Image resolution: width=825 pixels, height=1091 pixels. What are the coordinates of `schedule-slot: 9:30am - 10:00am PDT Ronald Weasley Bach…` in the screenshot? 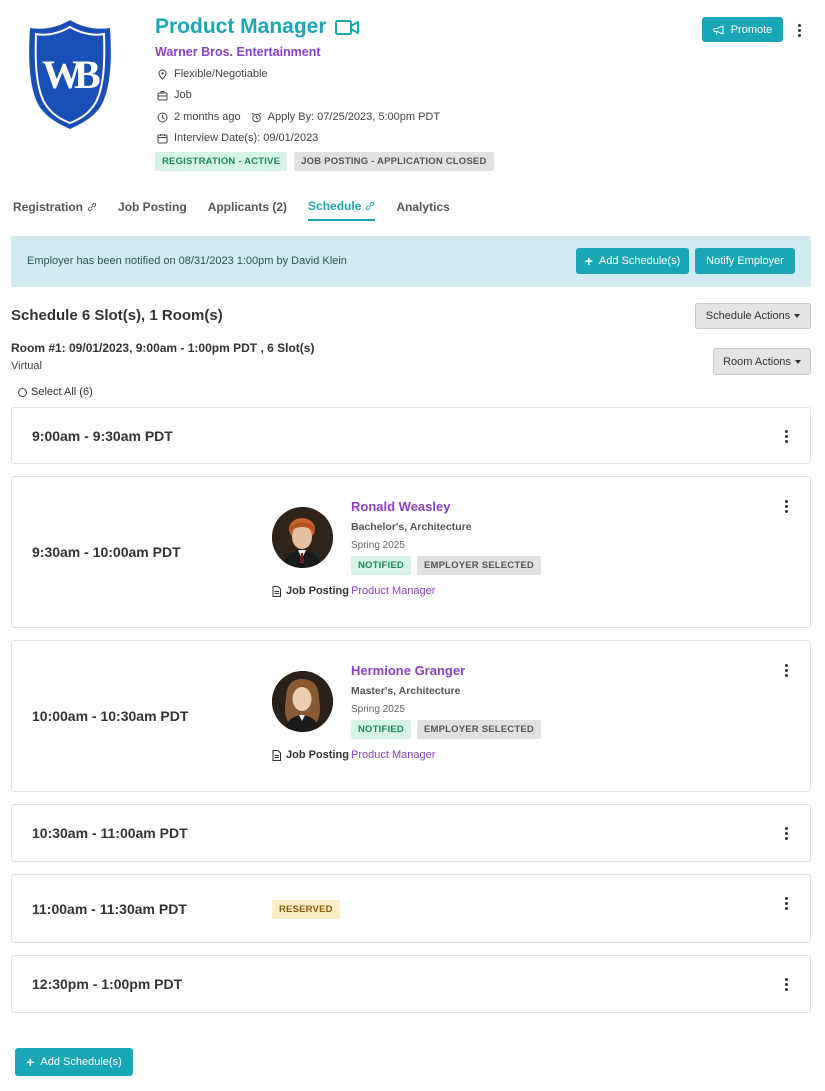 It's located at (411, 552).